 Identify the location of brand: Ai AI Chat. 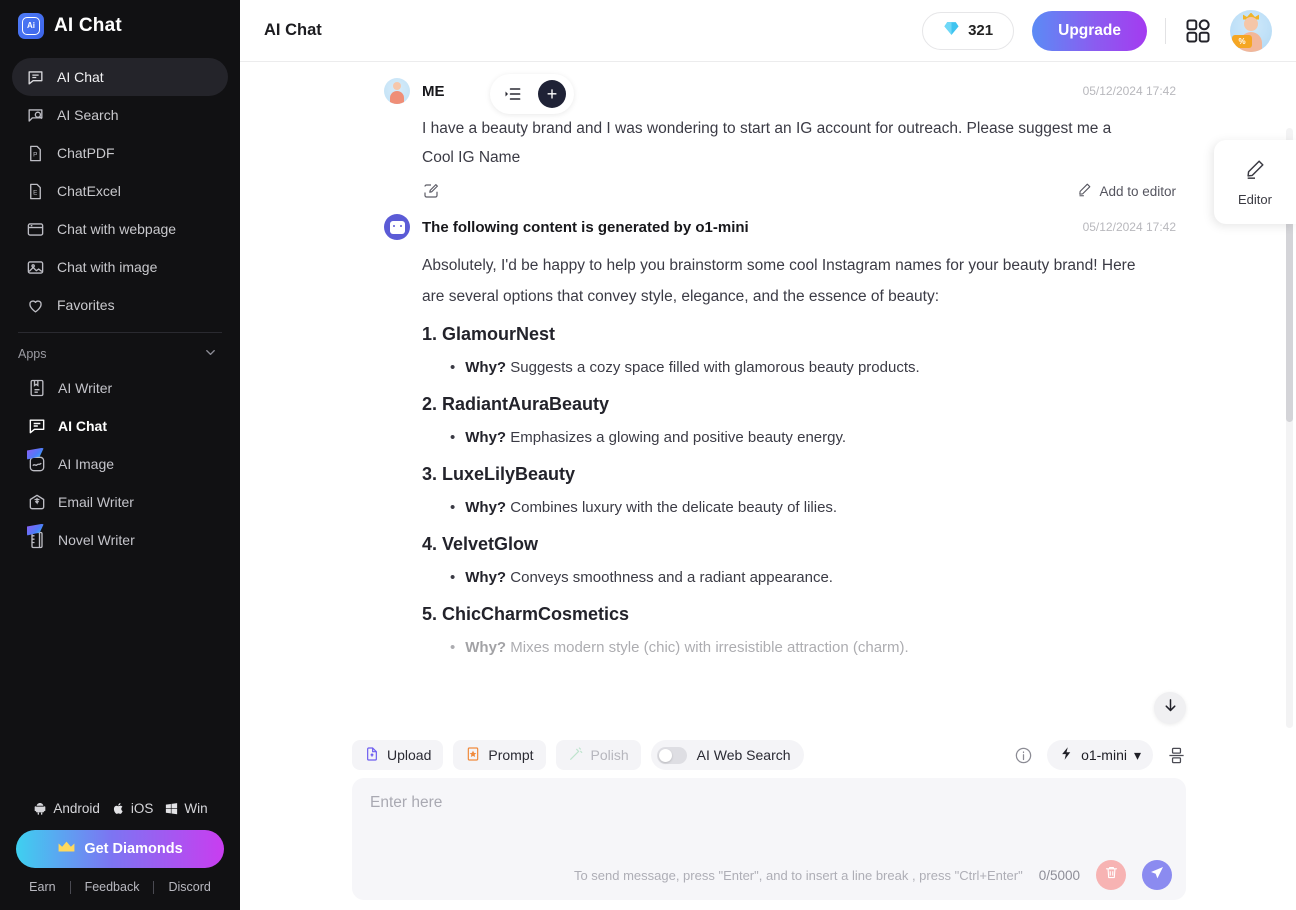
(120, 26).